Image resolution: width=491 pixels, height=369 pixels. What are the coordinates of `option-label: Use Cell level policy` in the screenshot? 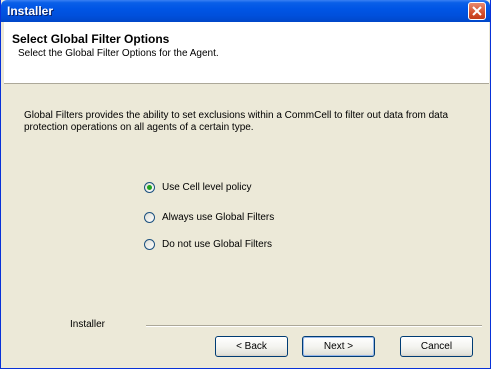 It's located at (207, 187).